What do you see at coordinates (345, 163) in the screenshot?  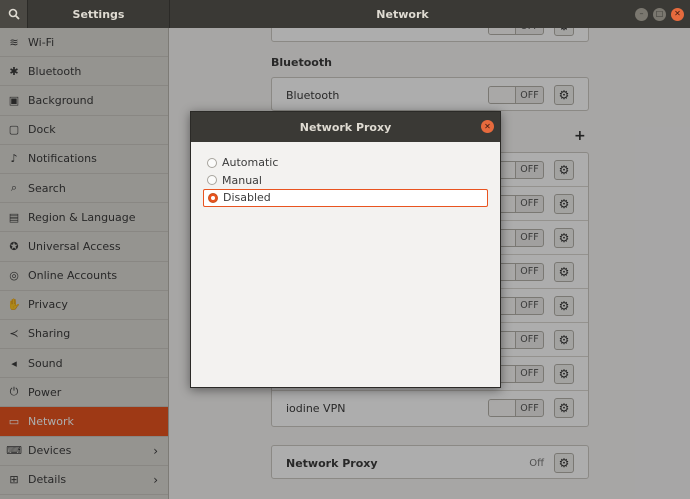 I see `radio-automatic: Automatic` at bounding box center [345, 163].